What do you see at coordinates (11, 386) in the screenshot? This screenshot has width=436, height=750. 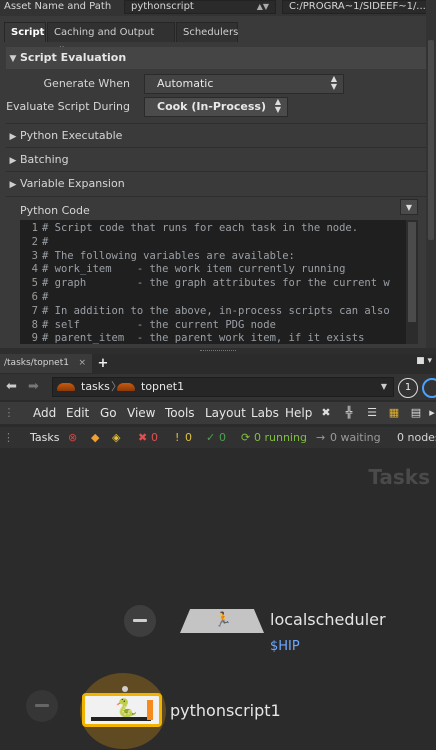 I see `back-arrow-icon: ⬅` at bounding box center [11, 386].